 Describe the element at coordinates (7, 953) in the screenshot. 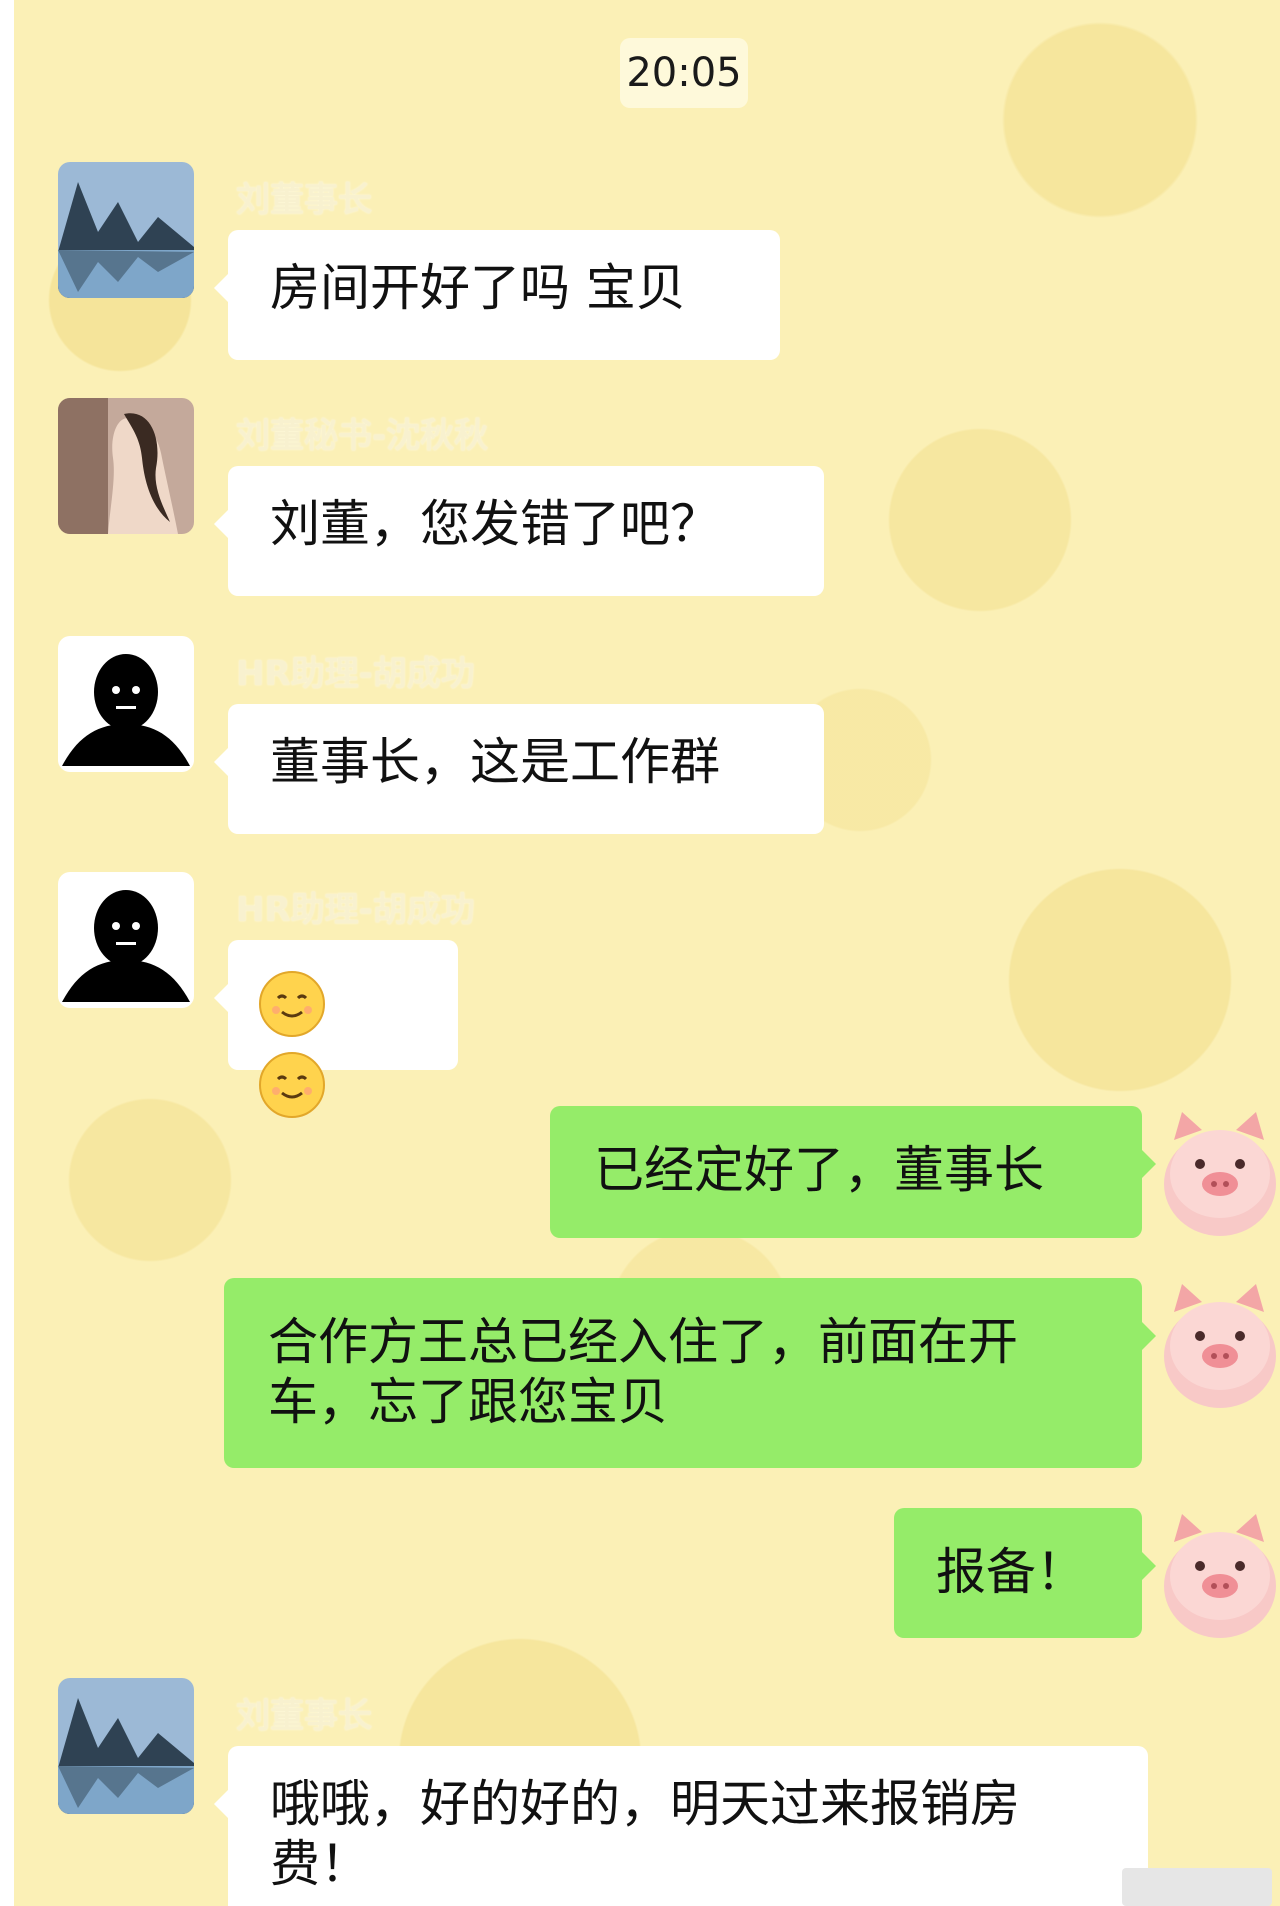

I see `left-edge-strip` at that location.